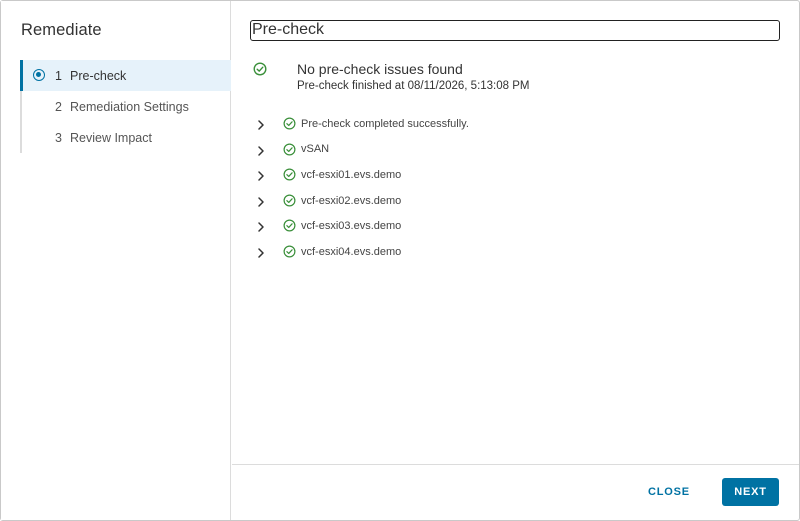 This screenshot has width=800, height=521. Describe the element at coordinates (514, 124) in the screenshot. I see `result-row-summary: Pre-check completed successfully.` at that location.